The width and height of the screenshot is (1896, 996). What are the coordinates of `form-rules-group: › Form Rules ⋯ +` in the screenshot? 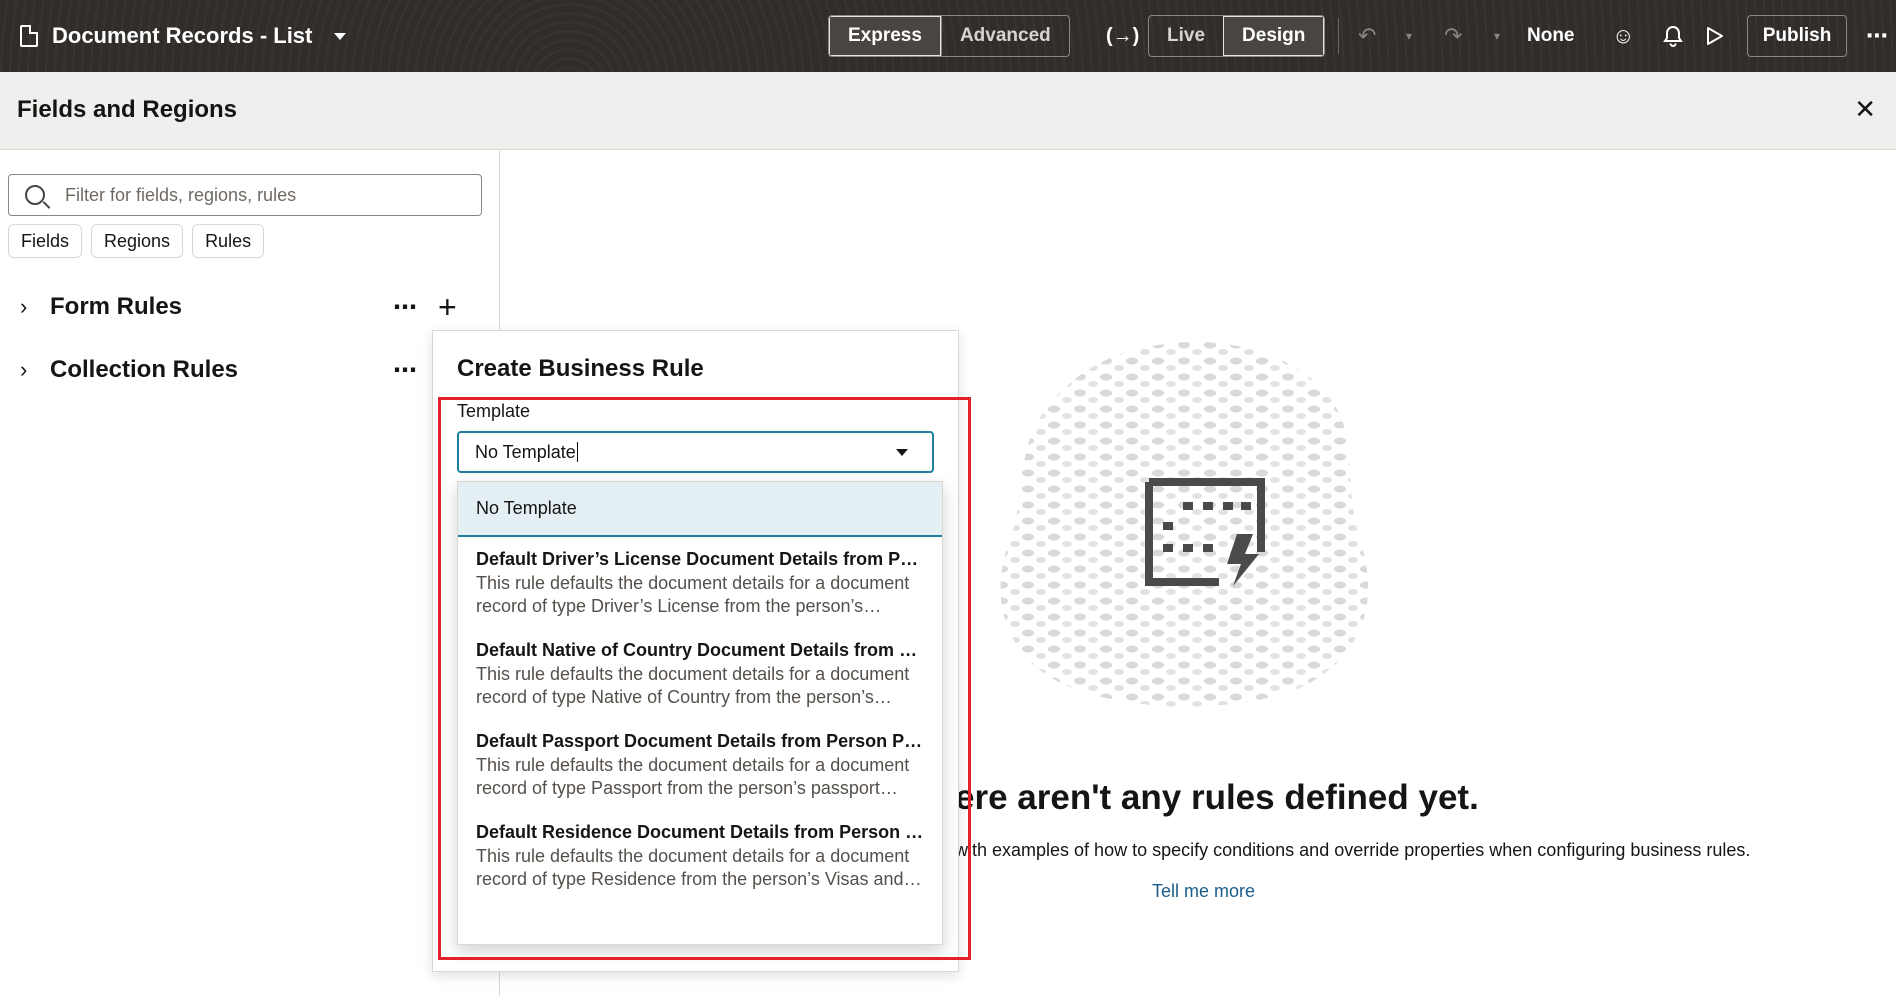 It's located at (245, 307).